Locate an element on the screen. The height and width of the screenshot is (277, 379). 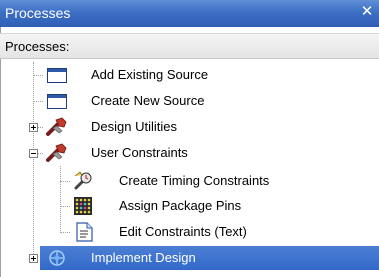
collapse-icon is located at coordinates (33, 153).